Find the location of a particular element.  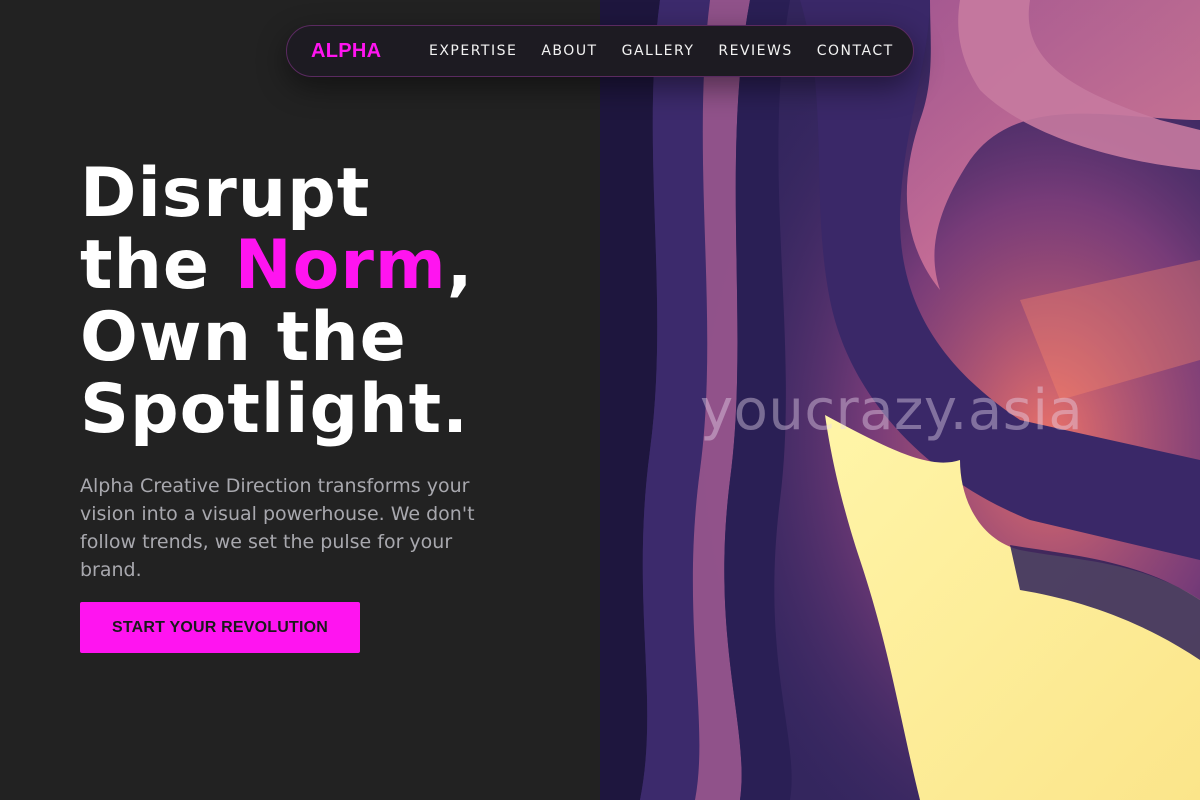

start-revolution-button: START YOUR REVOLUTION is located at coordinates (220, 627).